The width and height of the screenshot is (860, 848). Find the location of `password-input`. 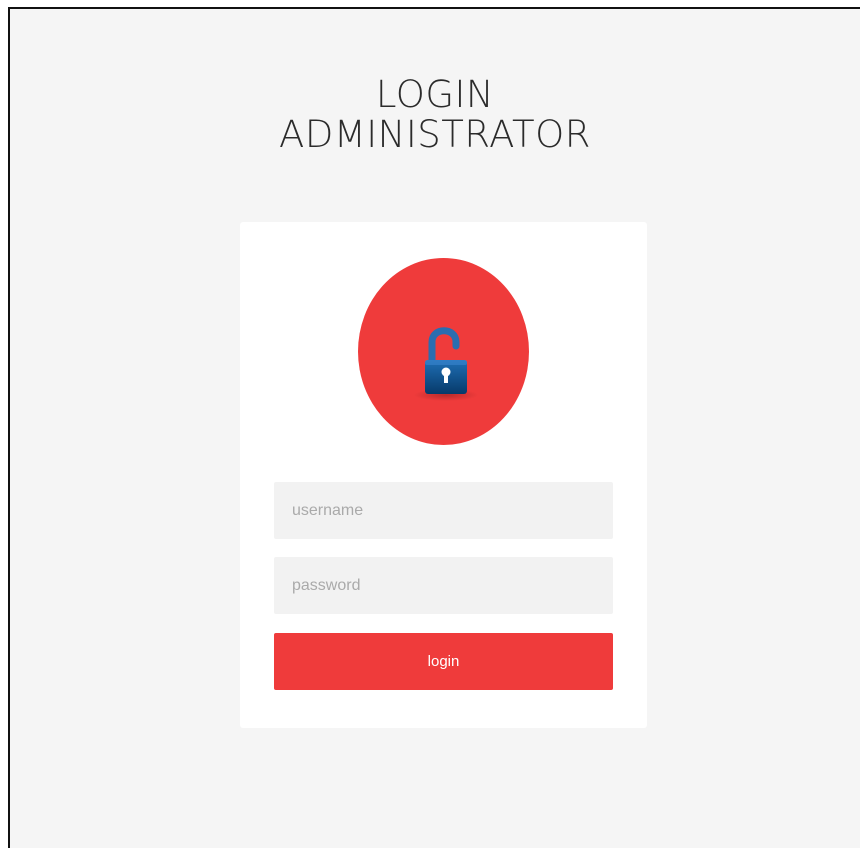

password-input is located at coordinates (443, 585).